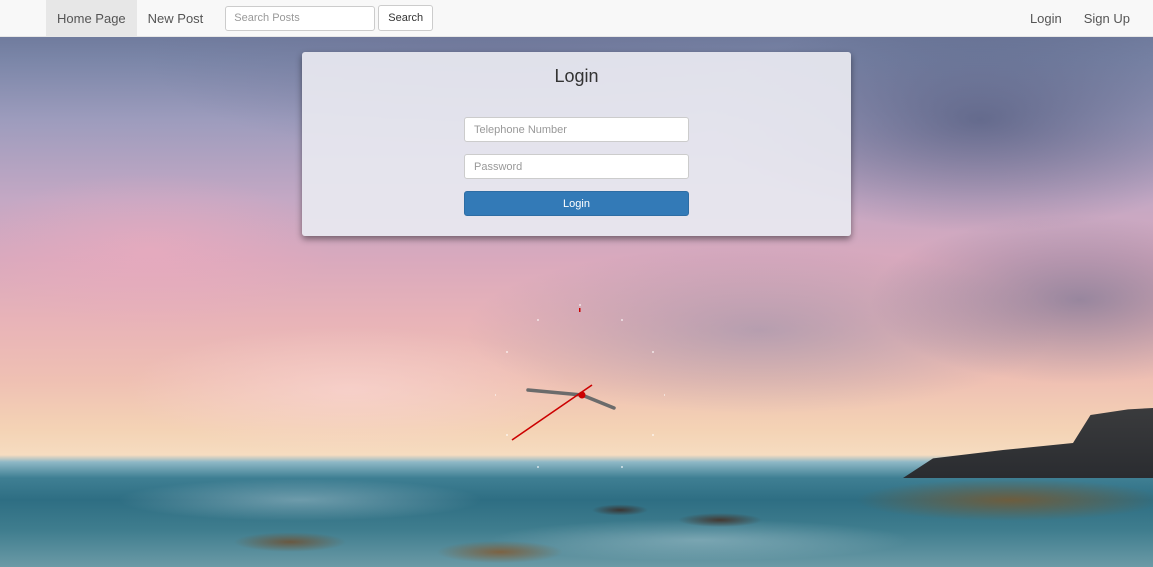 This screenshot has width=1153, height=567. What do you see at coordinates (300, 18) in the screenshot?
I see `search-input` at bounding box center [300, 18].